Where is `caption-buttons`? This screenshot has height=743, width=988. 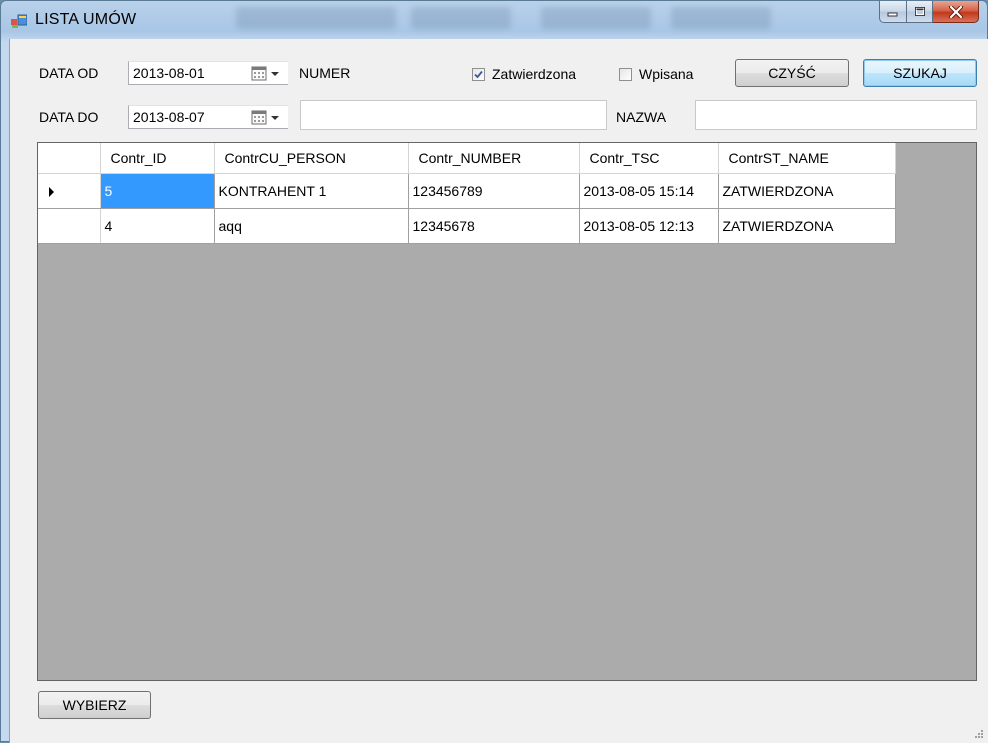
caption-buttons is located at coordinates (929, 12).